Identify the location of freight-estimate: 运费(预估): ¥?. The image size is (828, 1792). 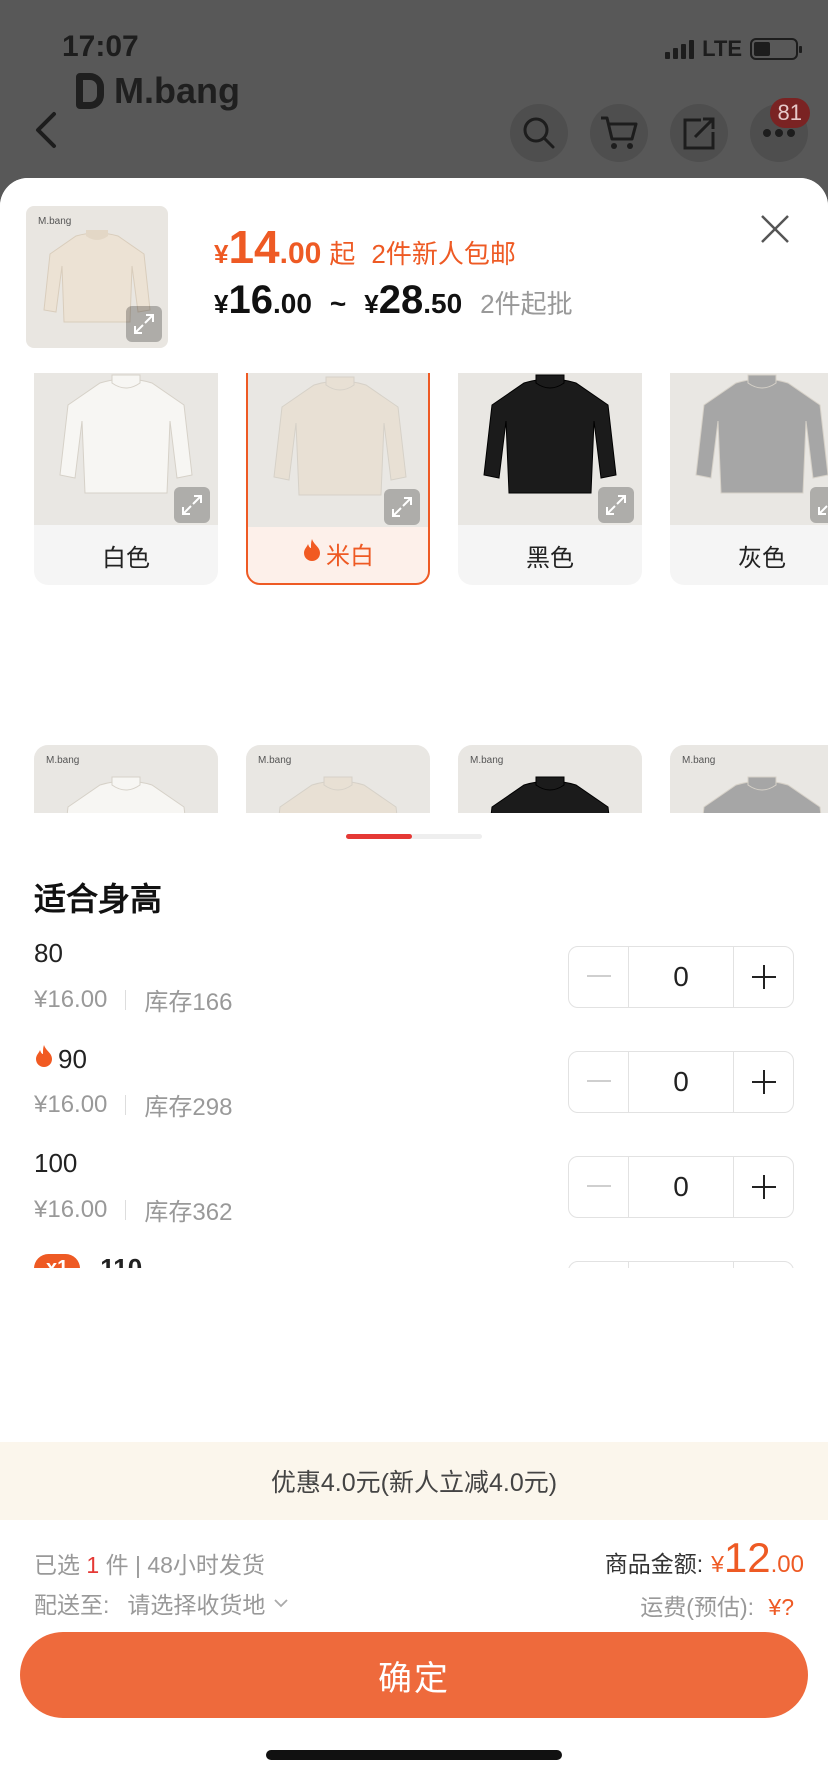
(717, 1607).